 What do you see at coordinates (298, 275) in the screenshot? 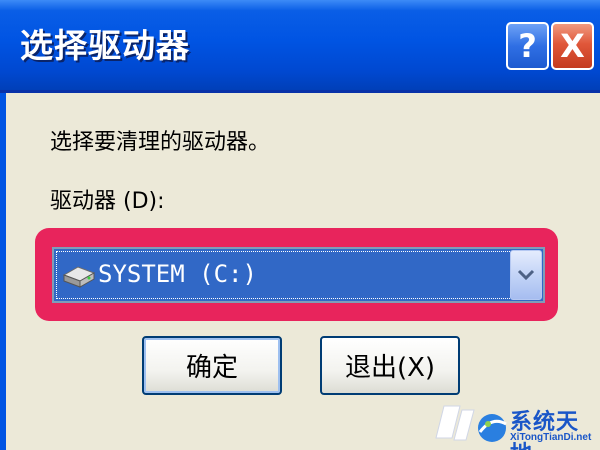
I see `drive-select: SYSTEM (C:)` at bounding box center [298, 275].